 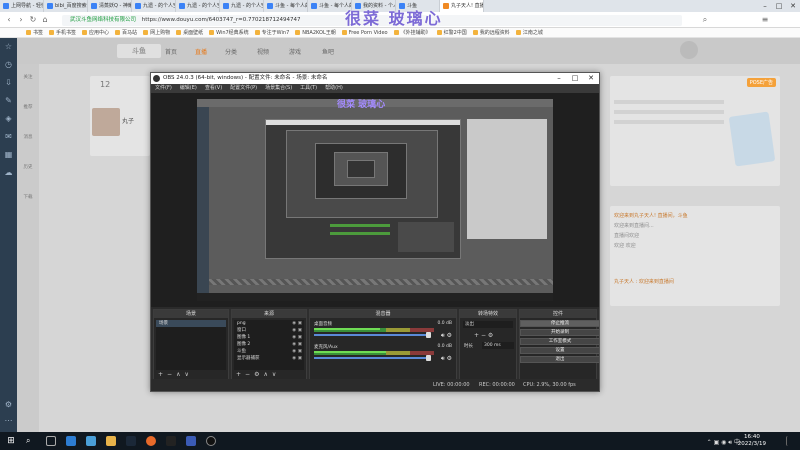 I want to click on sidebar-item-message: 消息, so click(x=28, y=137).